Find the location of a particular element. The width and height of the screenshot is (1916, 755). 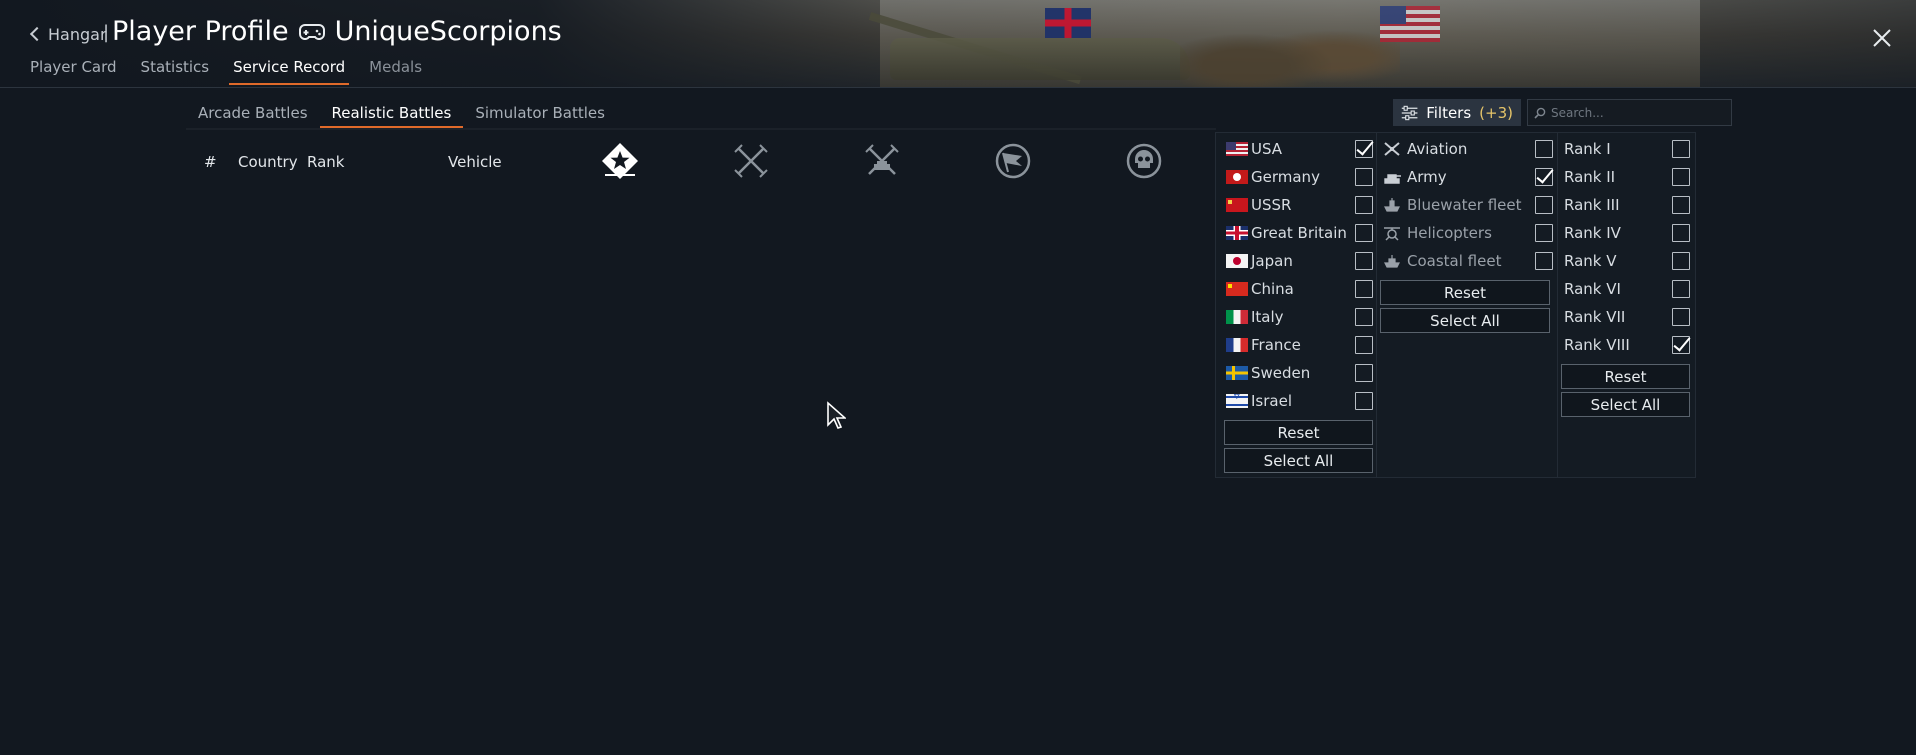

type-row-bluewater-fleet: Bluewater fleet is located at coordinates (1468, 205).